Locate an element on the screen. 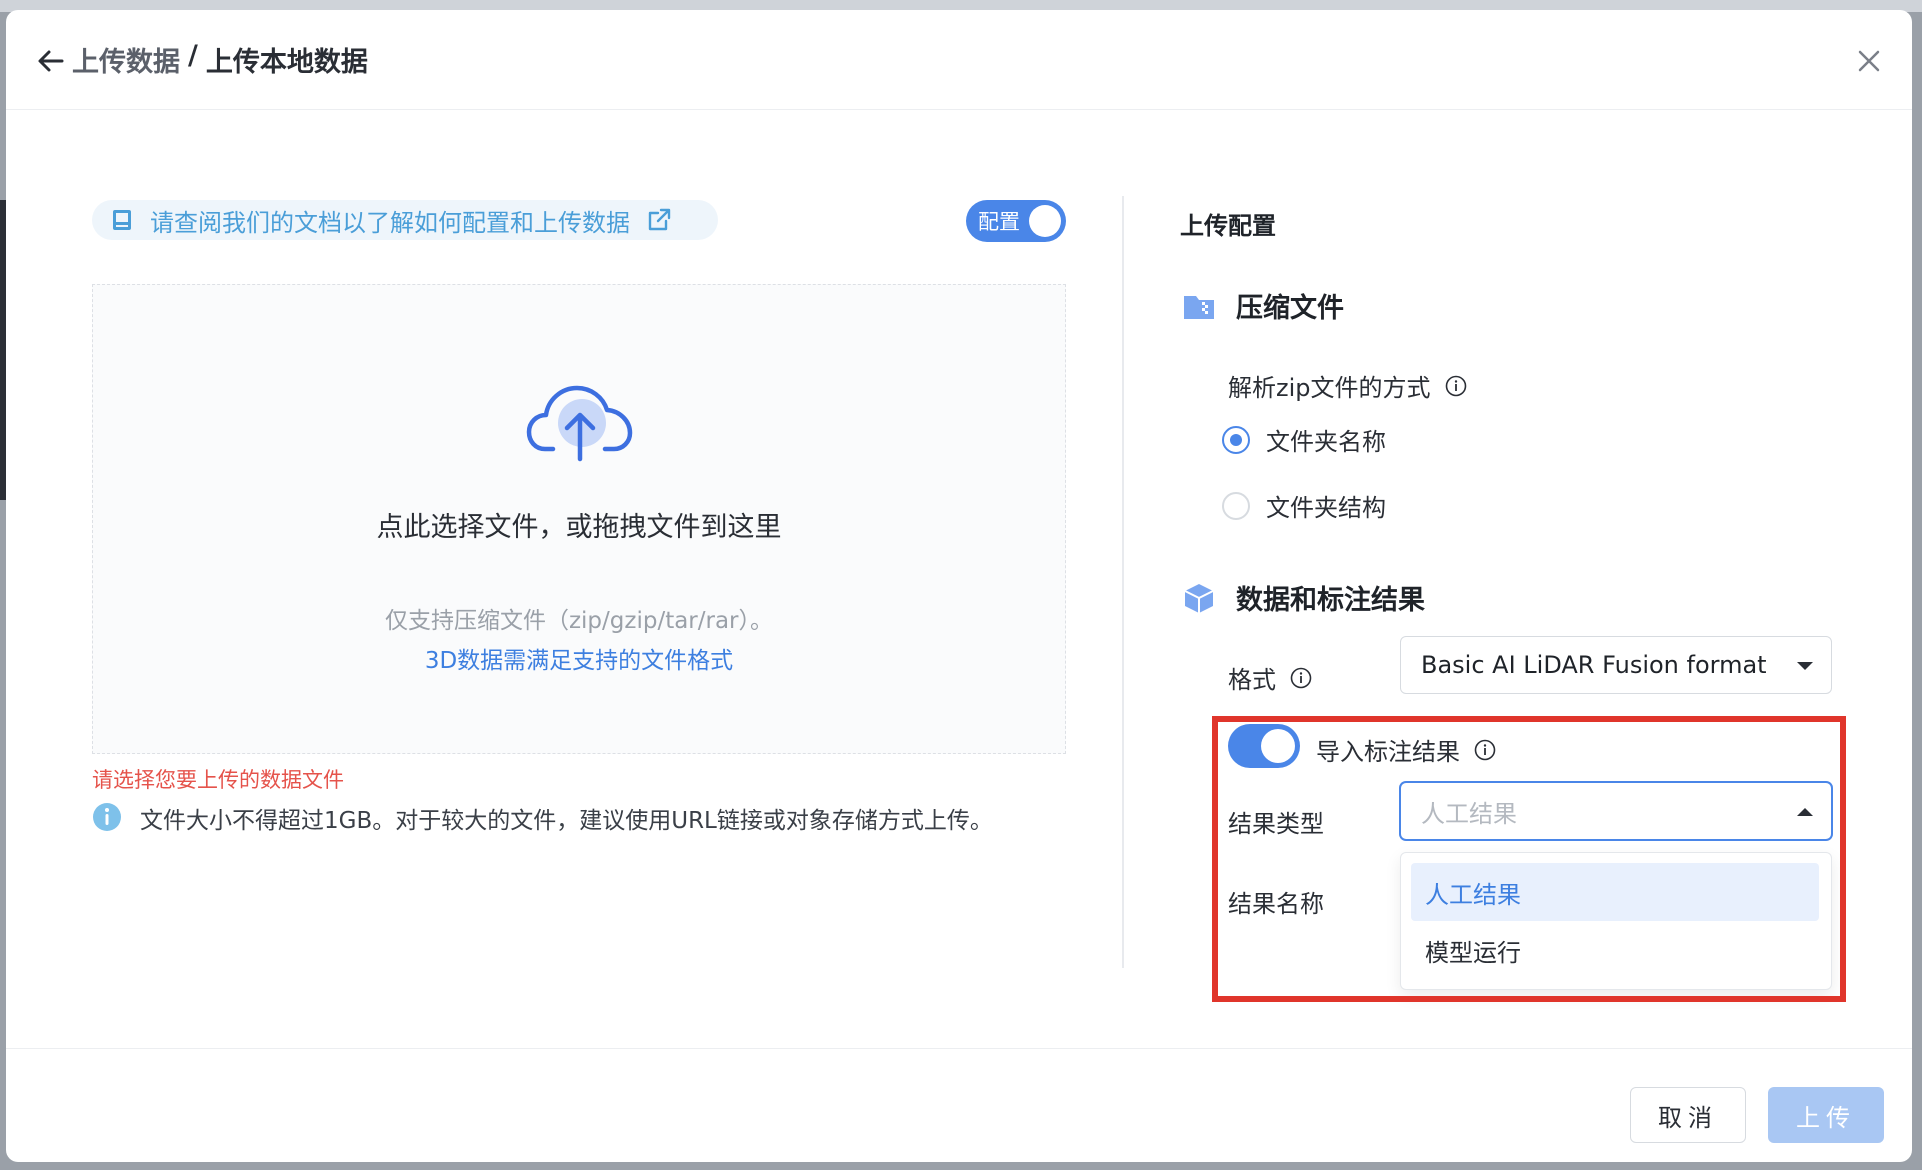 Image resolution: width=1922 pixels, height=1170 pixels. close-icon is located at coordinates (1869, 61).